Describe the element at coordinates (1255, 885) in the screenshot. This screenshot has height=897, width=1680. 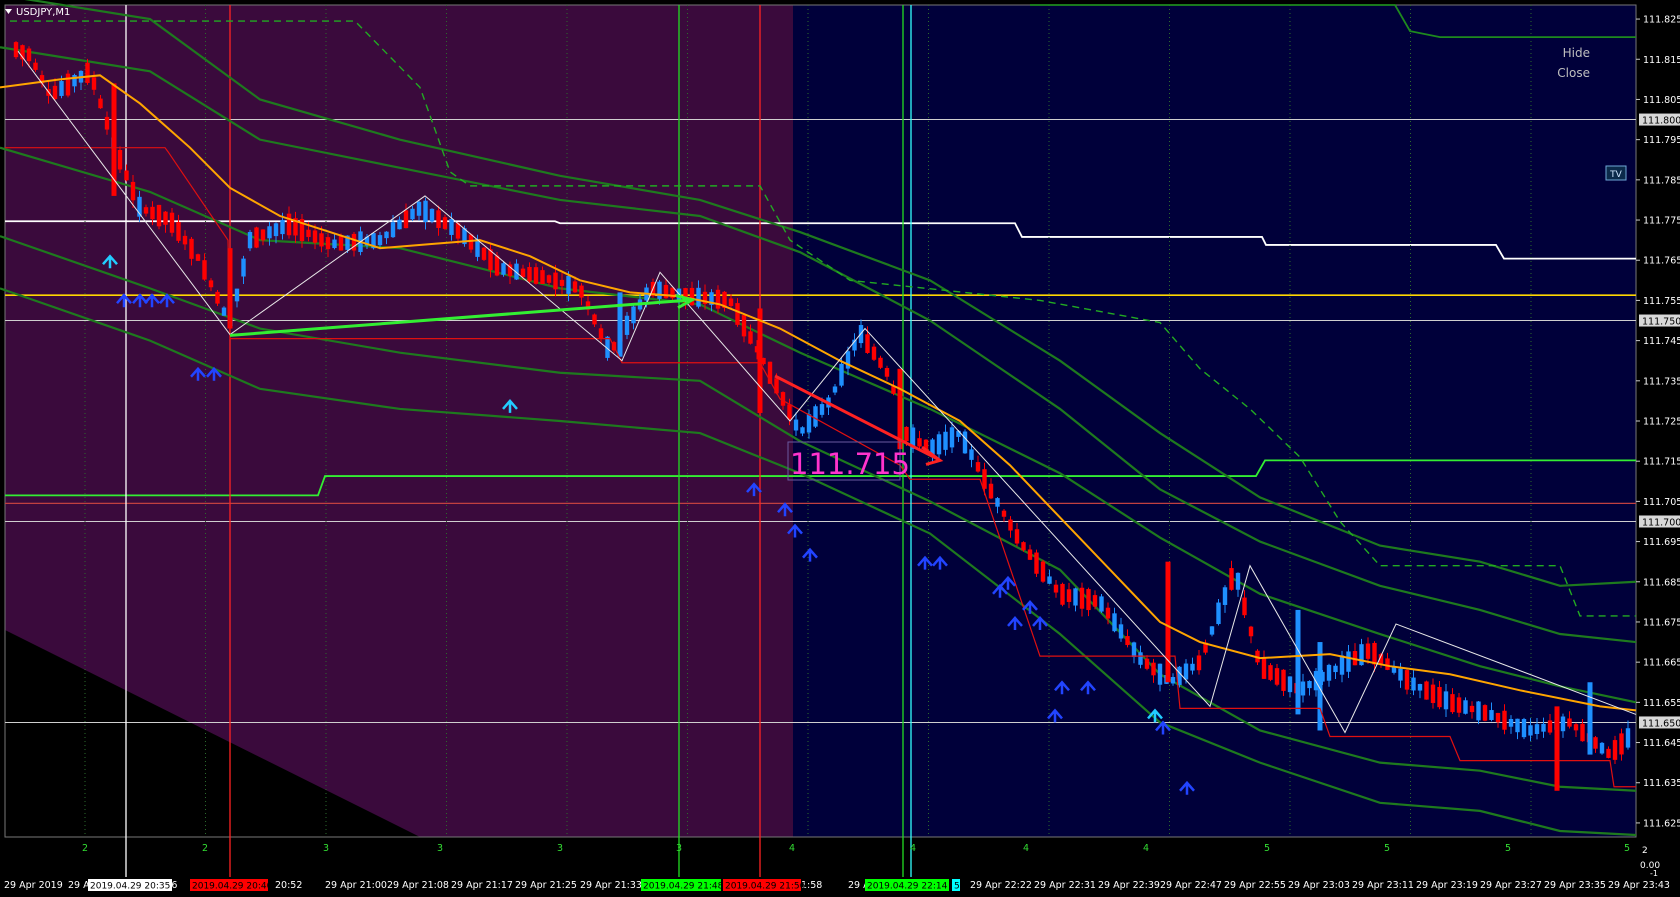
I see `time-tick-label: 29 Apr 22:55` at that location.